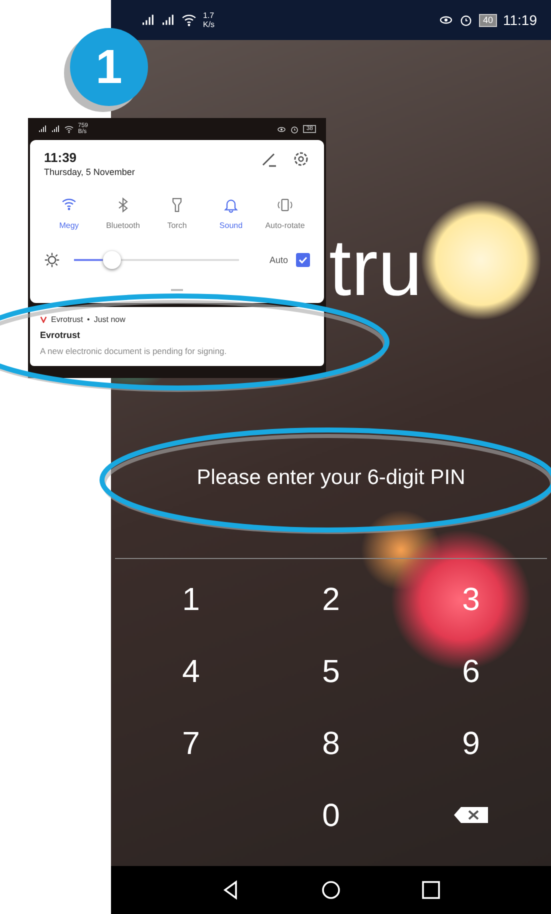 The height and width of the screenshot is (914, 551). What do you see at coordinates (471, 671) in the screenshot?
I see `keypad-key: 6` at bounding box center [471, 671].